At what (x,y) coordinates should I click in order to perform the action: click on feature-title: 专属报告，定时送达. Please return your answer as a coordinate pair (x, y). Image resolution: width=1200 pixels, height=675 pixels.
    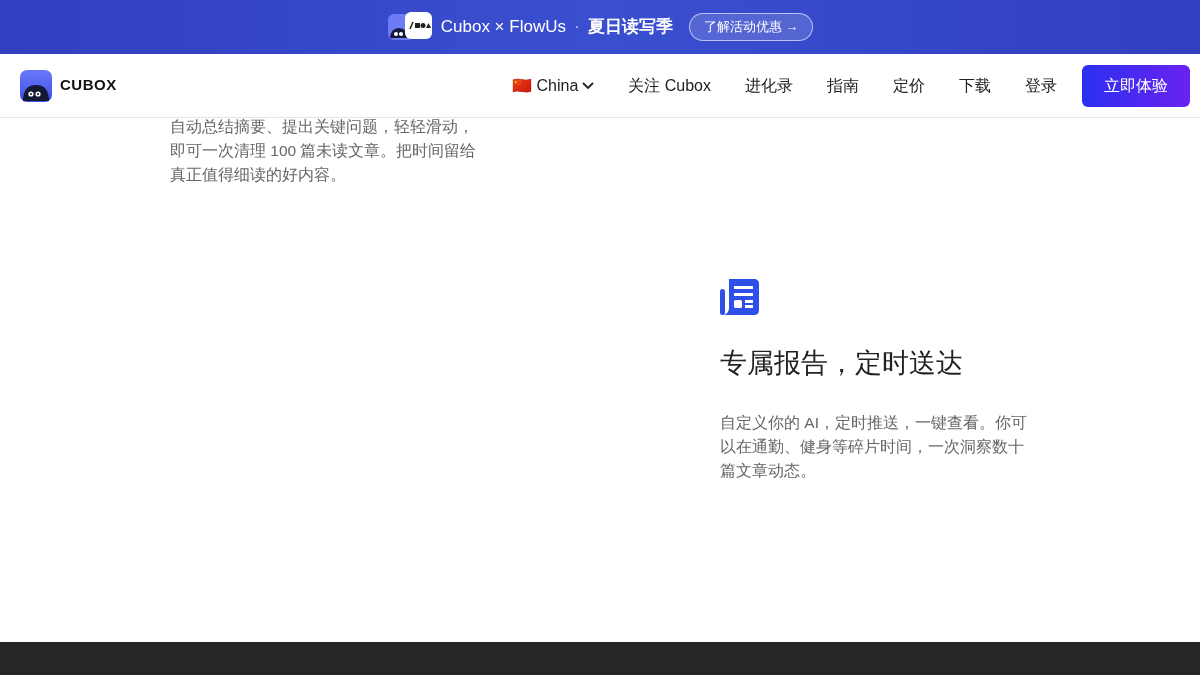
    Looking at the image, I should click on (842, 363).